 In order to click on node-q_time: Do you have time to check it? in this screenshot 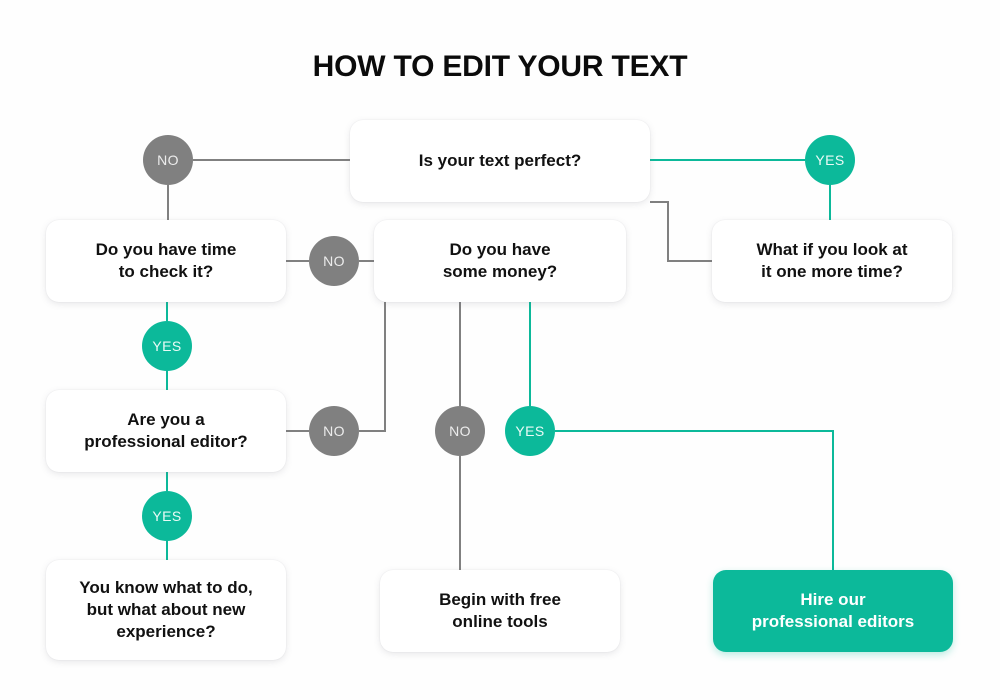, I will do `click(166, 261)`.